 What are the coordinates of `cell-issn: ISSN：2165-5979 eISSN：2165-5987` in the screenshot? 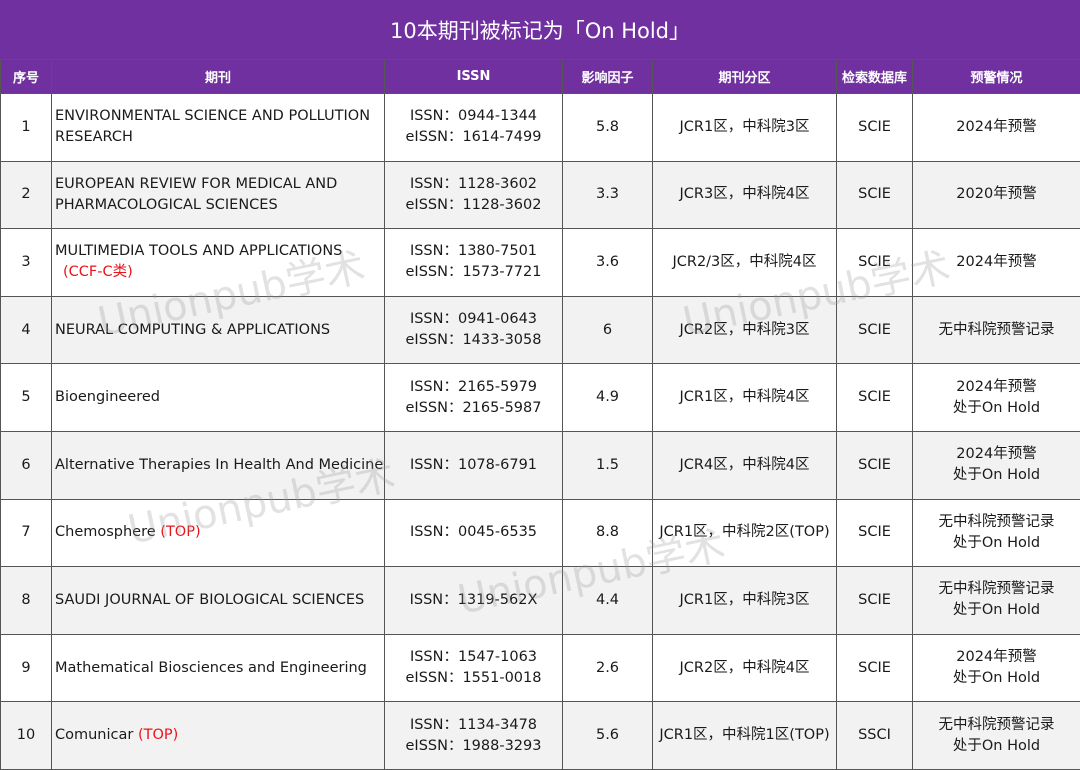 It's located at (473, 397).